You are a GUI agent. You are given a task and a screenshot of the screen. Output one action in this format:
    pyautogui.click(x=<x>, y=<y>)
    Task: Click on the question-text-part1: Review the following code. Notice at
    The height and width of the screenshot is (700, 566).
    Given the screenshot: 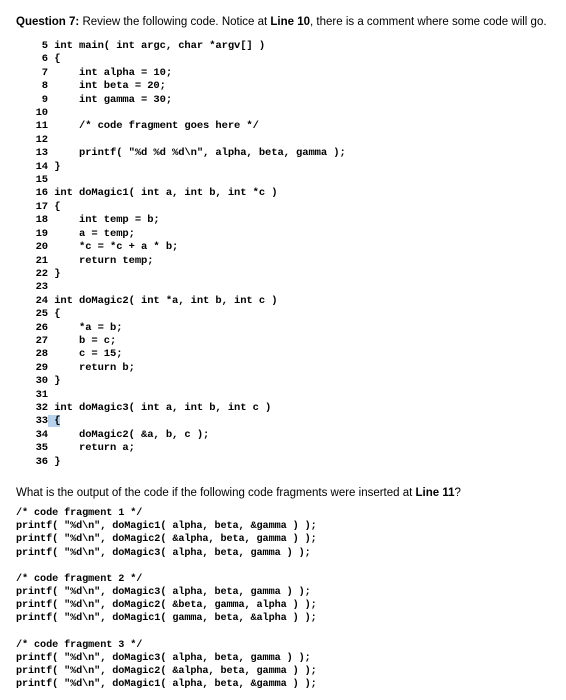 What is the action you would take?
    pyautogui.click(x=175, y=22)
    